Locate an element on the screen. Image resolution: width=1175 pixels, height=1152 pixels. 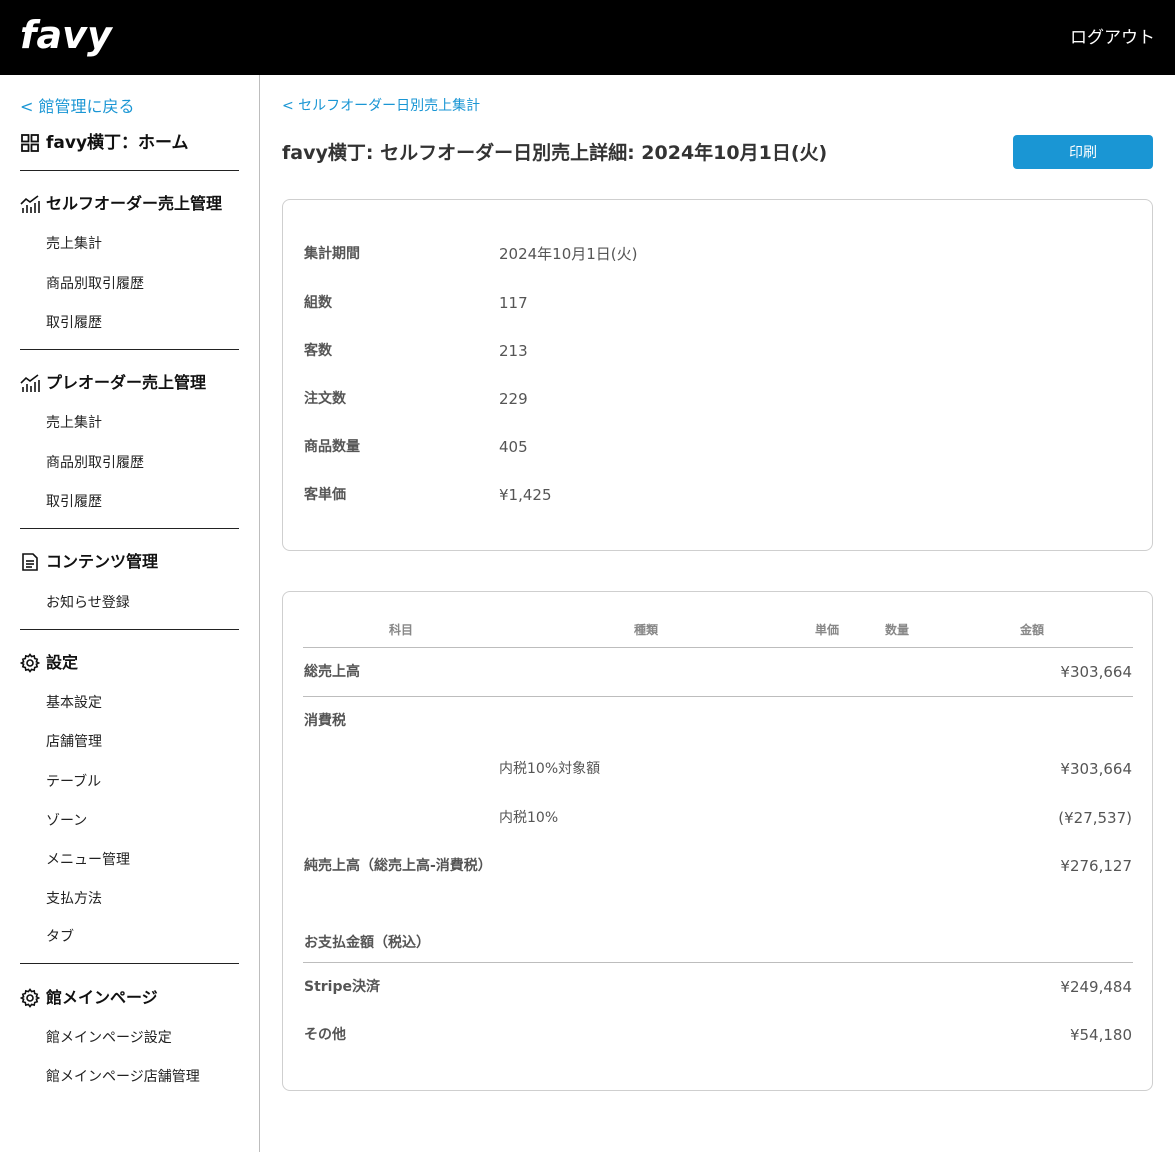
grid-icon is located at coordinates (30, 143).